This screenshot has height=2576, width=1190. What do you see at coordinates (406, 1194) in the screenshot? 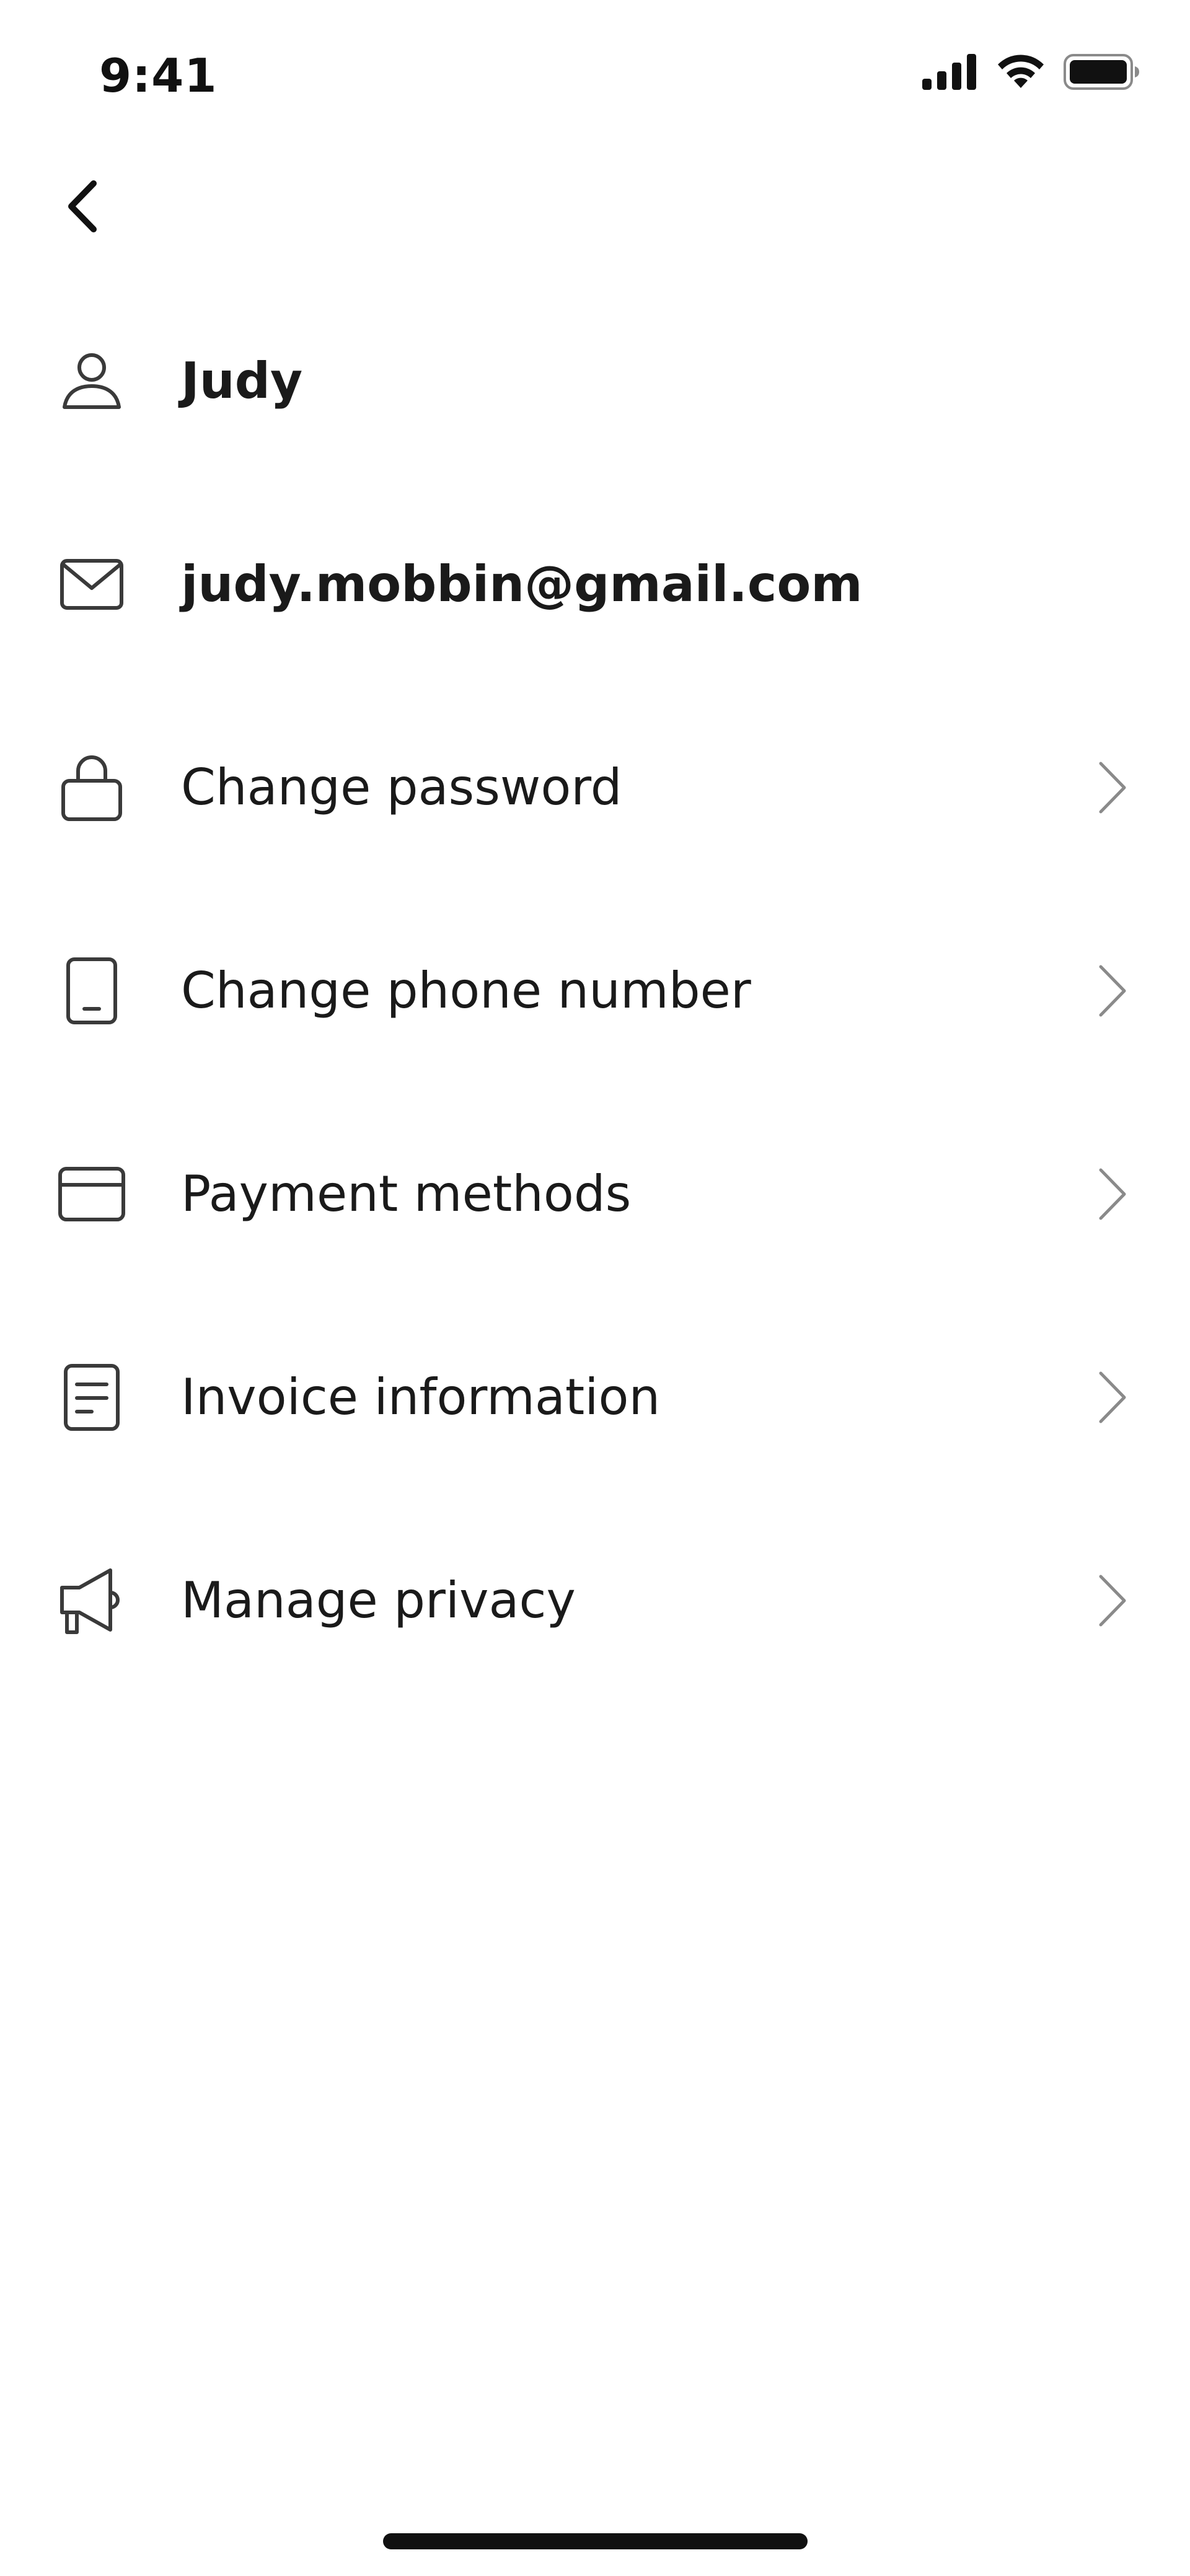
I see `menu-item-label: Payment methods` at bounding box center [406, 1194].